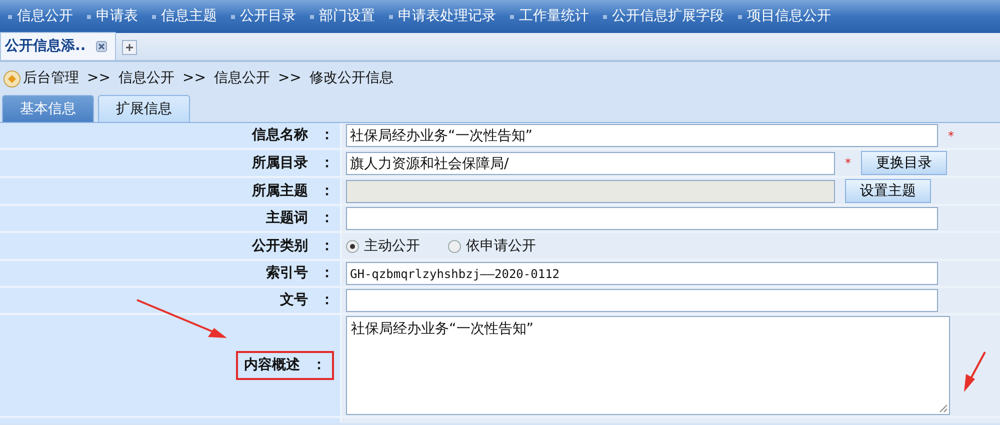 This screenshot has height=425, width=1000. What do you see at coordinates (642, 273) in the screenshot?
I see `text-field: GH-qzbmqrlzyhshbzj——2020-0112` at bounding box center [642, 273].